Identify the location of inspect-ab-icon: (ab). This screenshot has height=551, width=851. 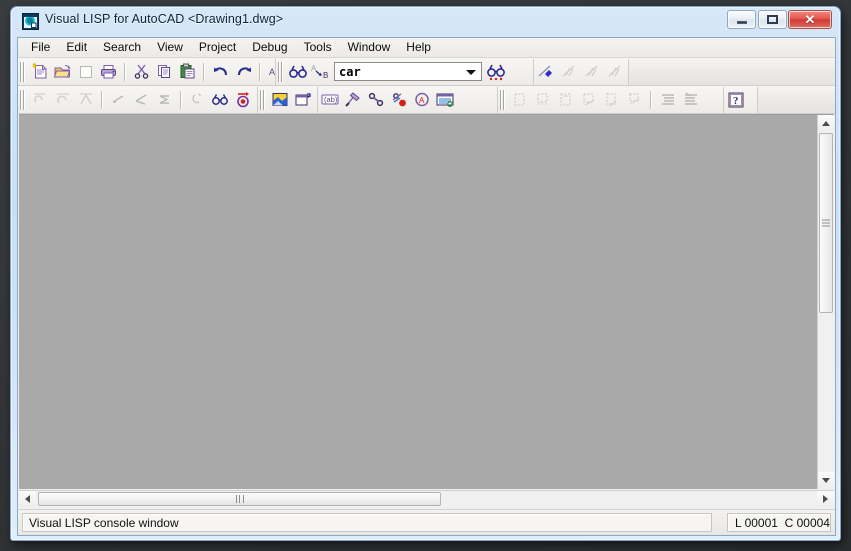
(329, 100).